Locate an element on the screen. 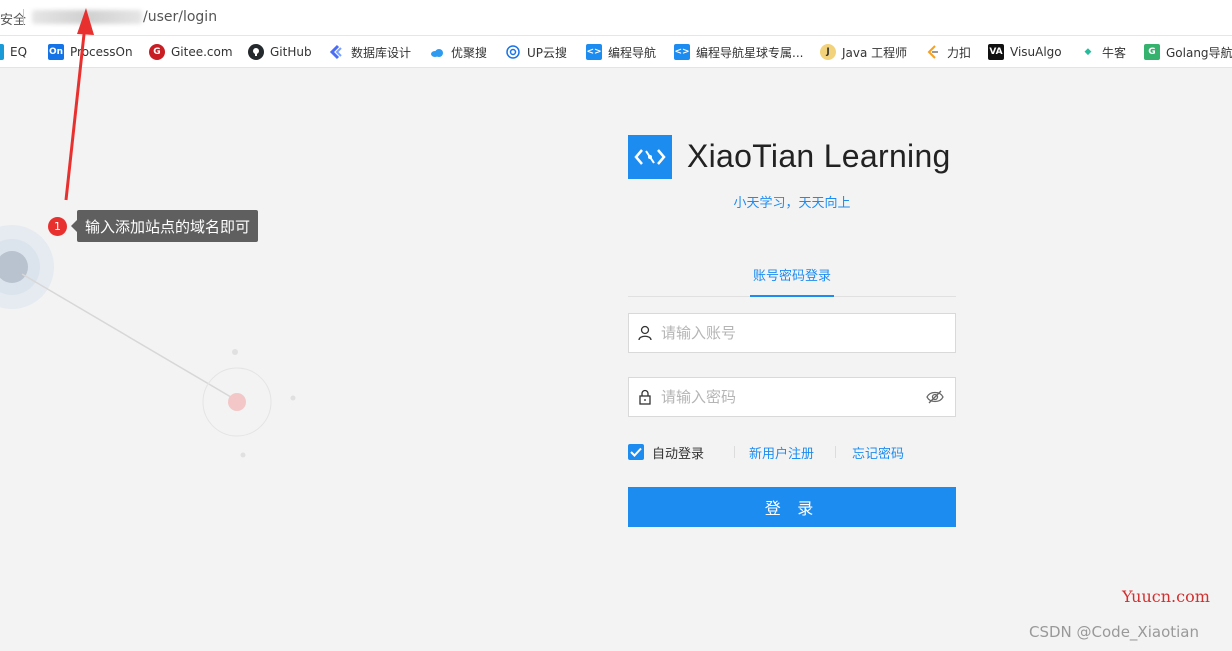 The width and height of the screenshot is (1232, 651). password-input is located at coordinates (788, 397).